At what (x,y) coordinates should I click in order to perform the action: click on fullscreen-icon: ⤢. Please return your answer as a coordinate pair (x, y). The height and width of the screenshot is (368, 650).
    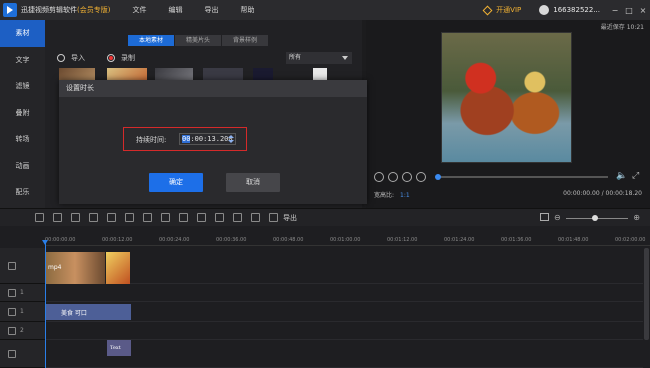
    Looking at the image, I should click on (635, 176).